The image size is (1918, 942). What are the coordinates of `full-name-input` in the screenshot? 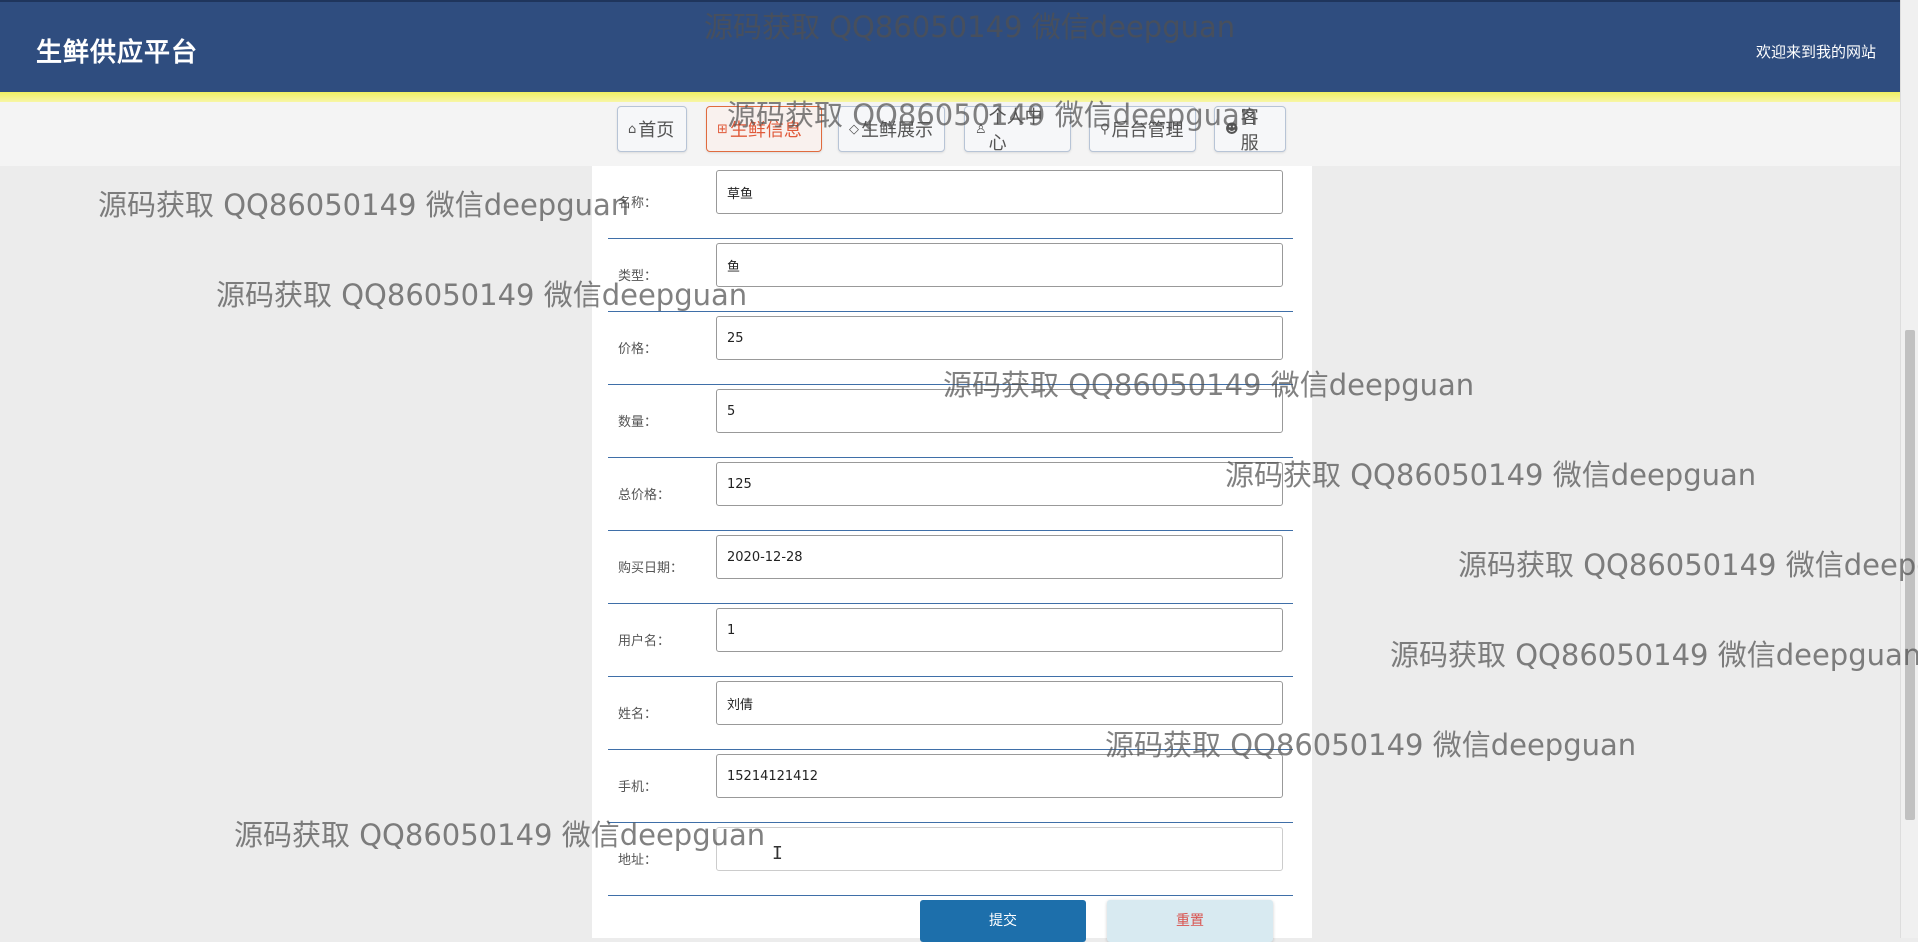 It's located at (999, 703).